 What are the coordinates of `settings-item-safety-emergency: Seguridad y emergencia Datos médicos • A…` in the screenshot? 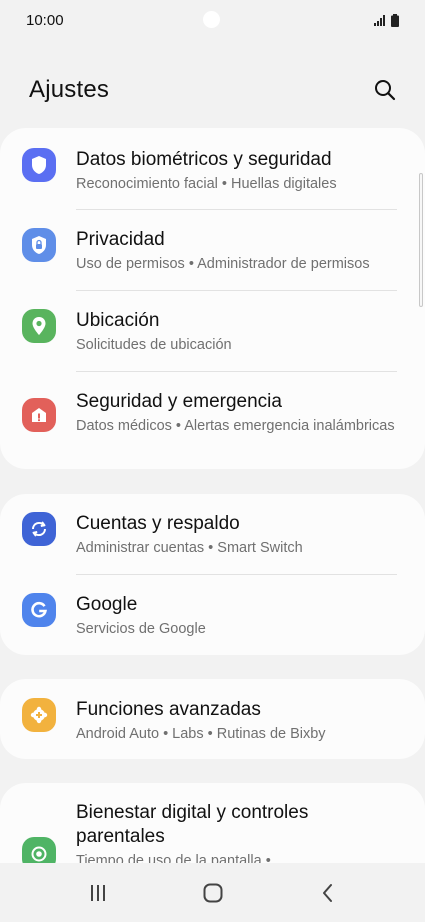 It's located at (212, 420).